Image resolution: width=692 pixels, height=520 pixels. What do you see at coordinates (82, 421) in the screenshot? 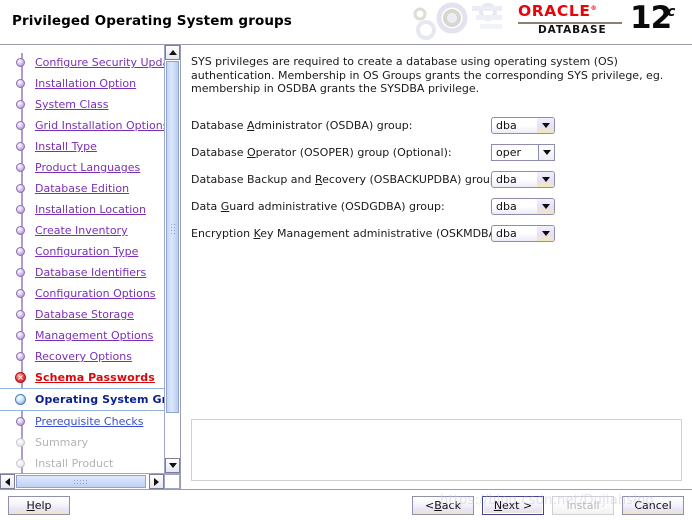
I see `sidebar-step-prerequisite-checks: Prerequisite Checks` at bounding box center [82, 421].